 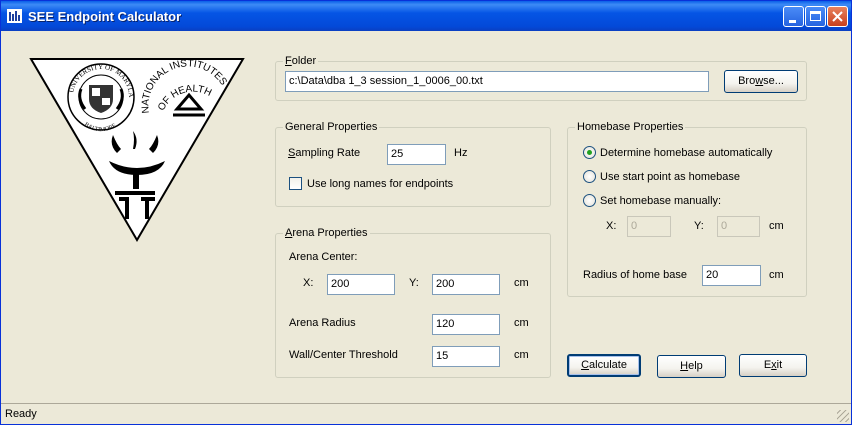 I want to click on homebase-manual-unit: cm, so click(x=776, y=226).